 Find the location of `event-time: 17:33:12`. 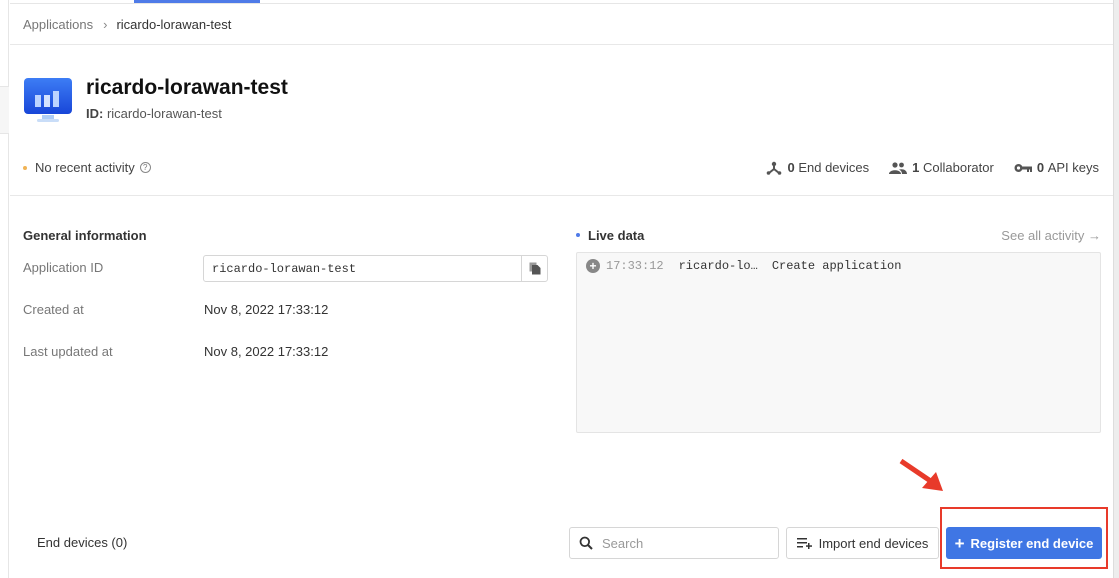

event-time: 17:33:12 is located at coordinates (635, 266).